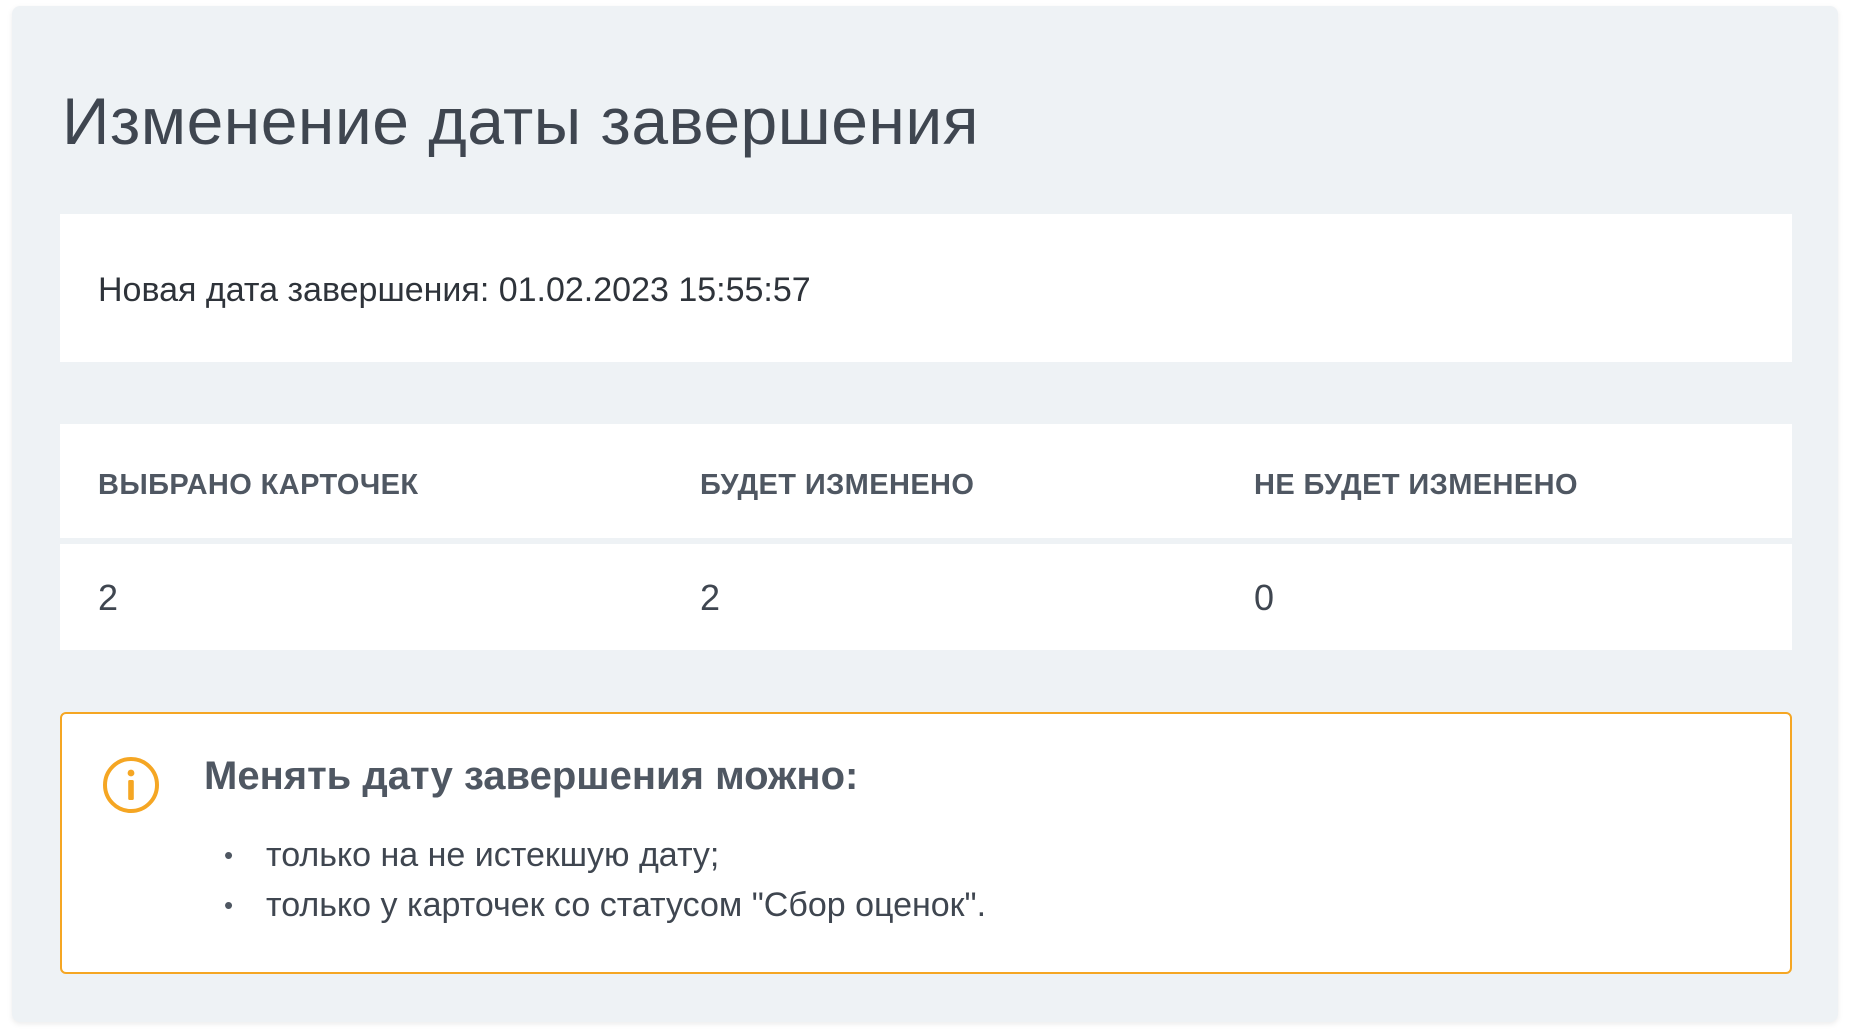  Describe the element at coordinates (531, 776) in the screenshot. I see `notice-title: Менять дату завершения можно:` at that location.